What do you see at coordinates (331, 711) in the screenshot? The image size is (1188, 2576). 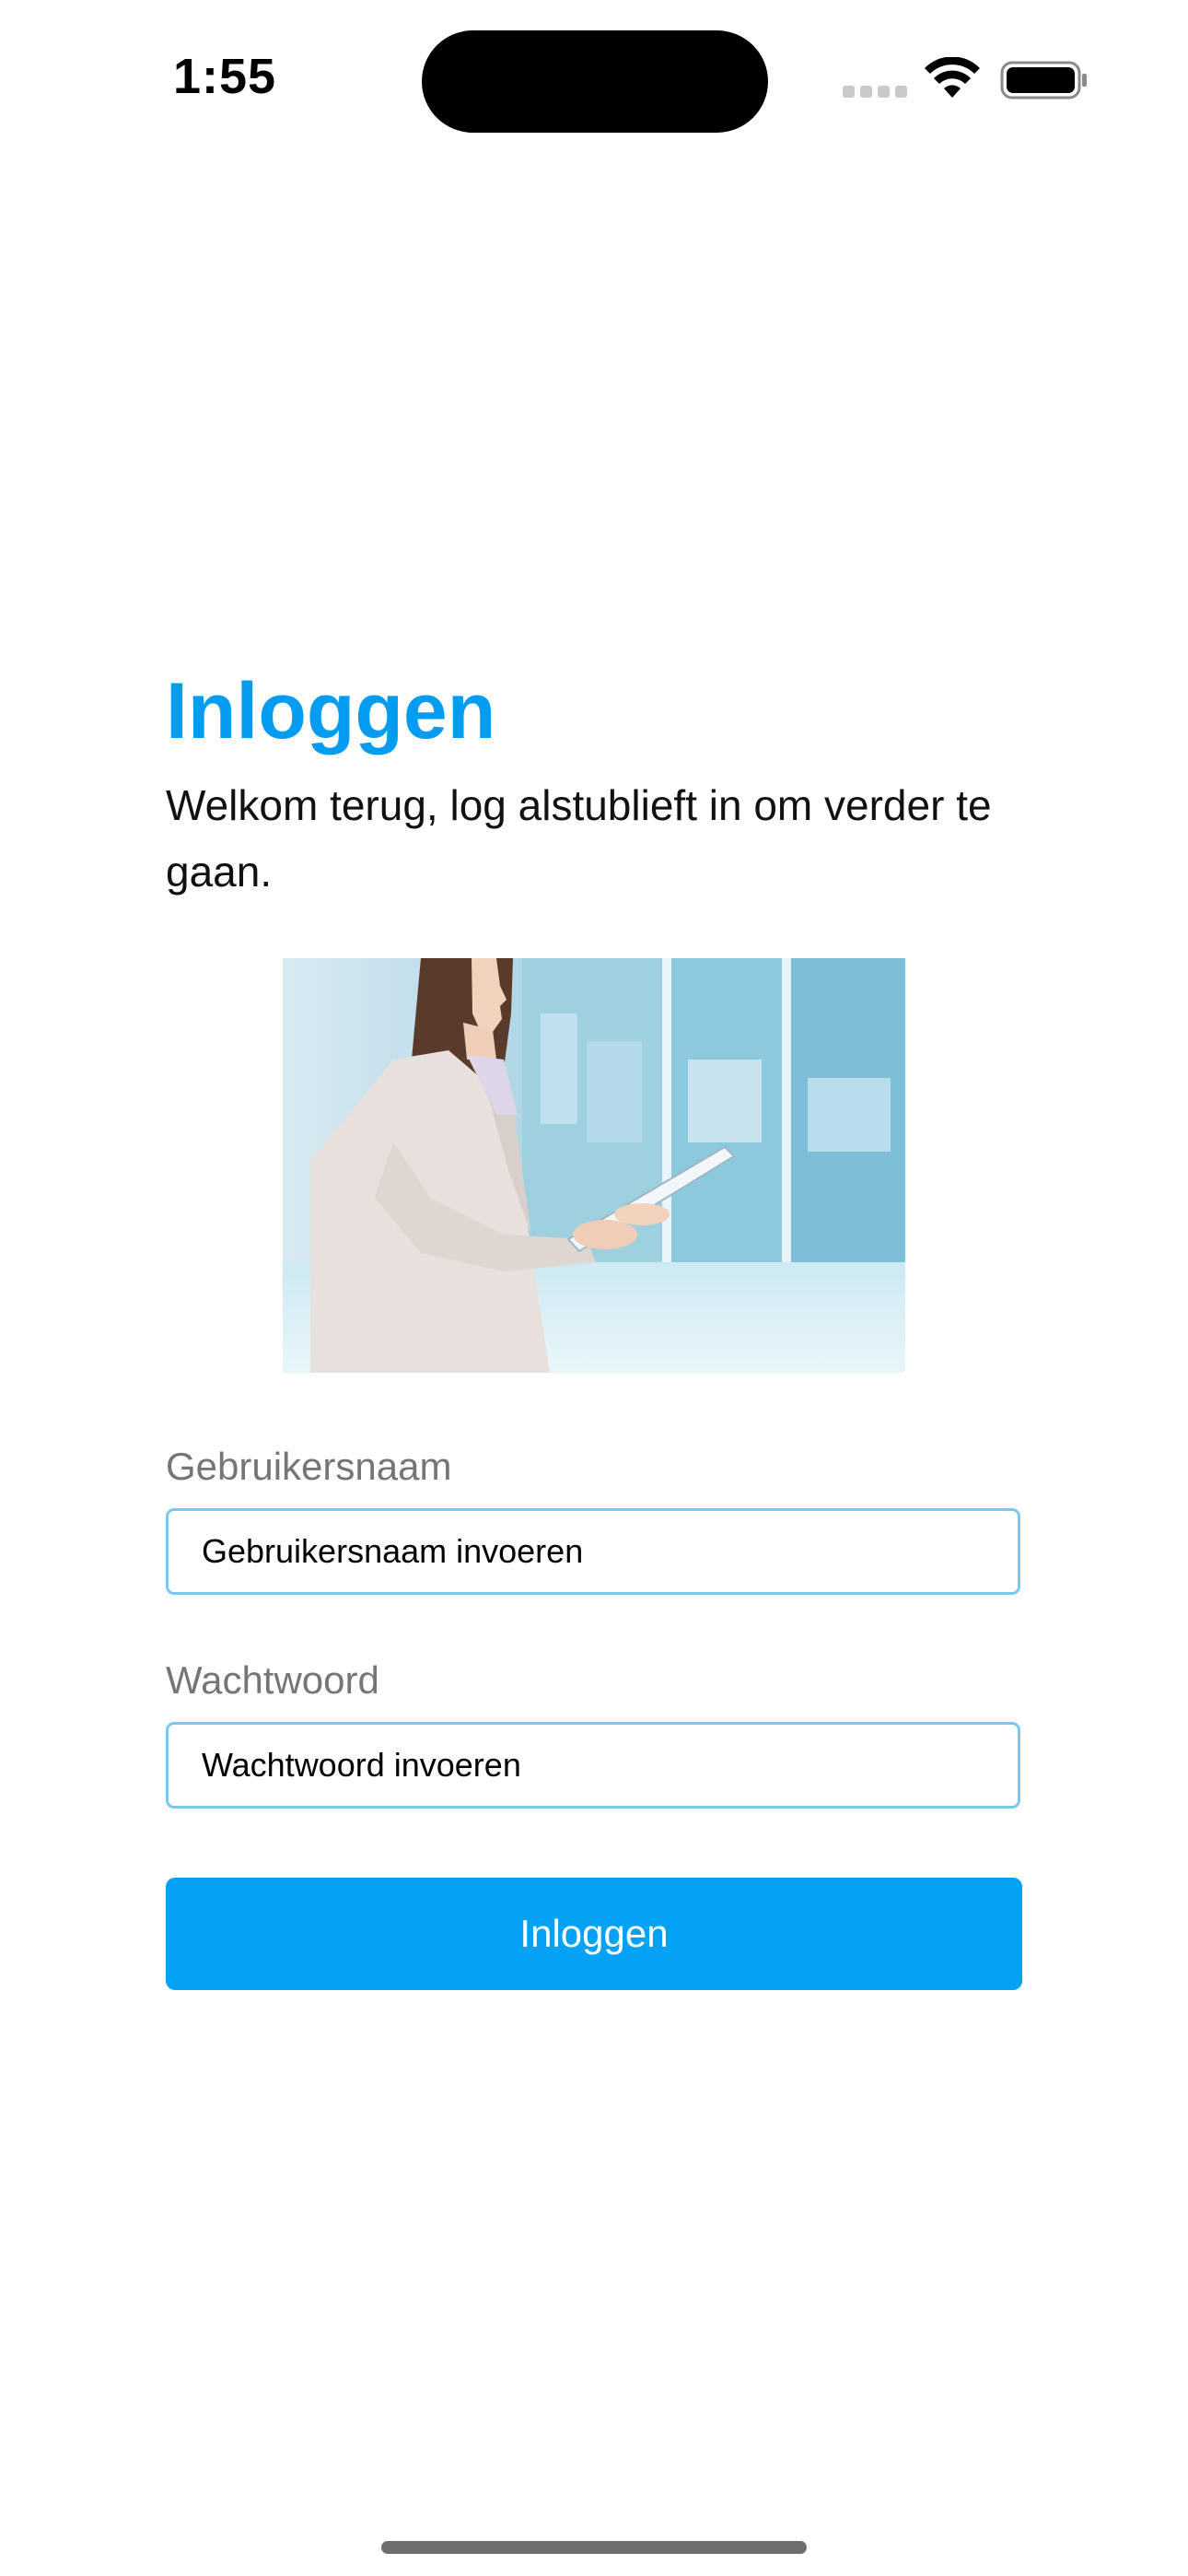 I see `page-title: Inloggen` at bounding box center [331, 711].